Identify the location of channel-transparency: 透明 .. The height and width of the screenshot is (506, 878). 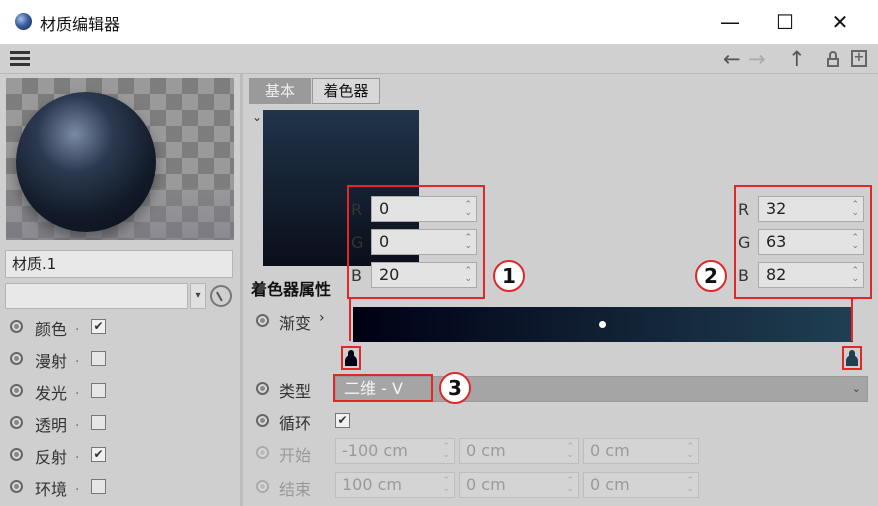
(120, 423).